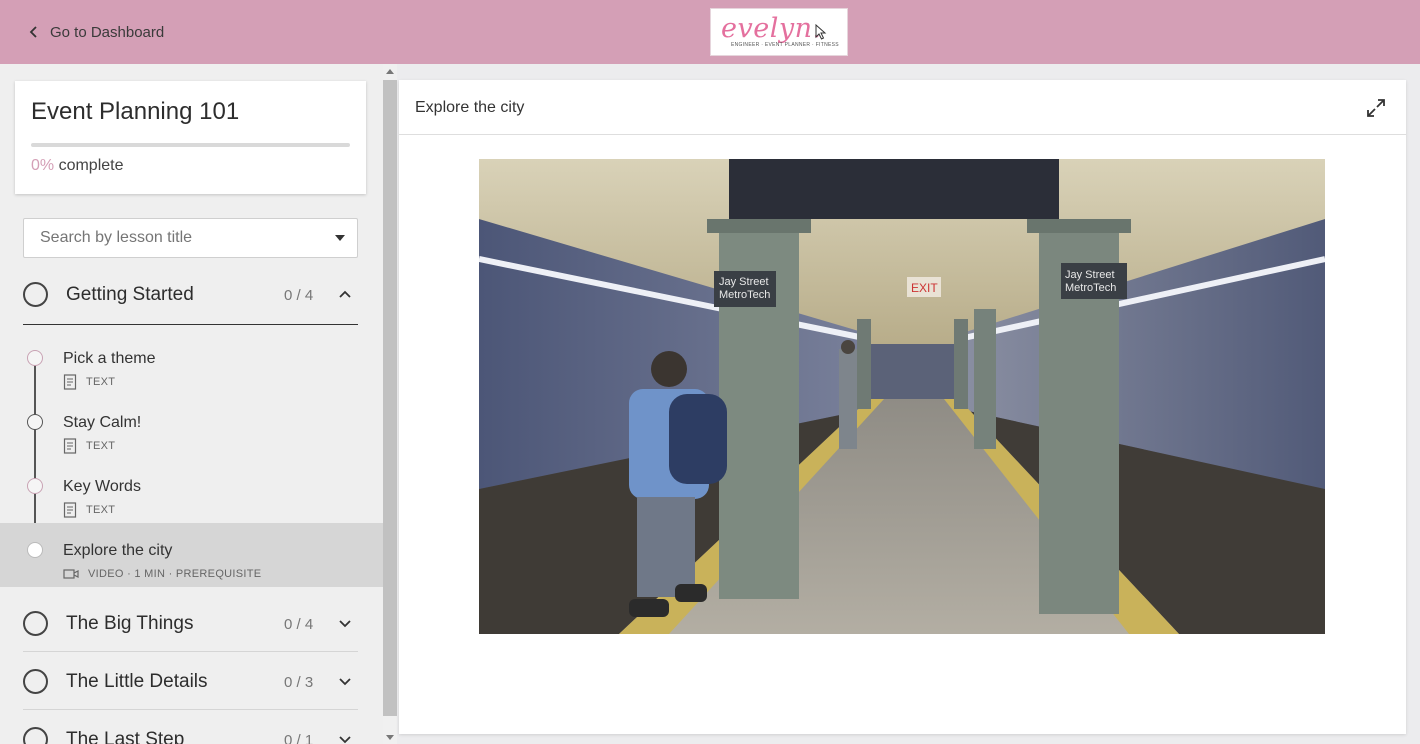 Image resolution: width=1420 pixels, height=744 pixels. Describe the element at coordinates (102, 422) in the screenshot. I see `lesson-title: Stay Calm!` at that location.